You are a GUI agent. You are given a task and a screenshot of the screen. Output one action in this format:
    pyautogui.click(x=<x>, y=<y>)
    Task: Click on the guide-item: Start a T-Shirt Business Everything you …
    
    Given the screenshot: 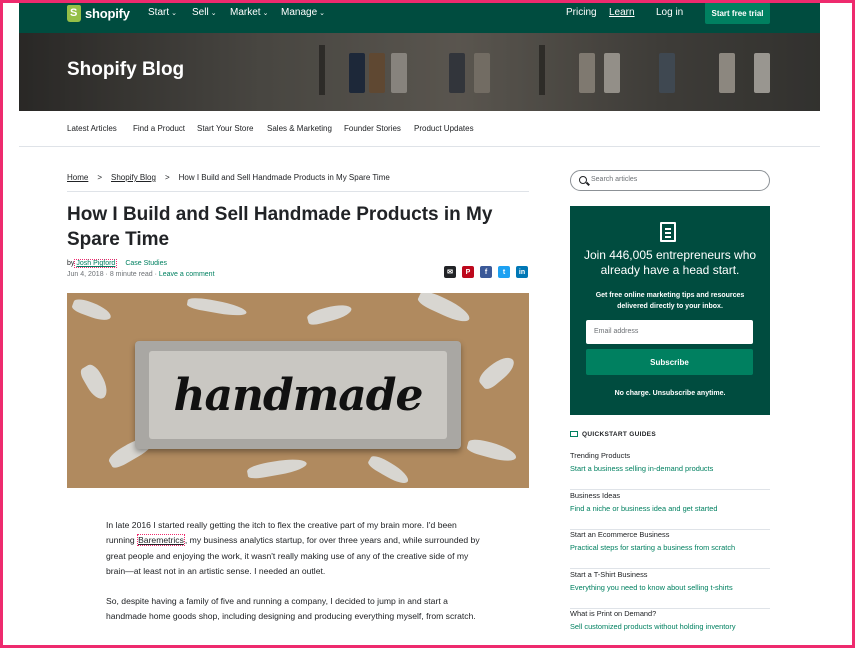 What is the action you would take?
    pyautogui.click(x=670, y=589)
    